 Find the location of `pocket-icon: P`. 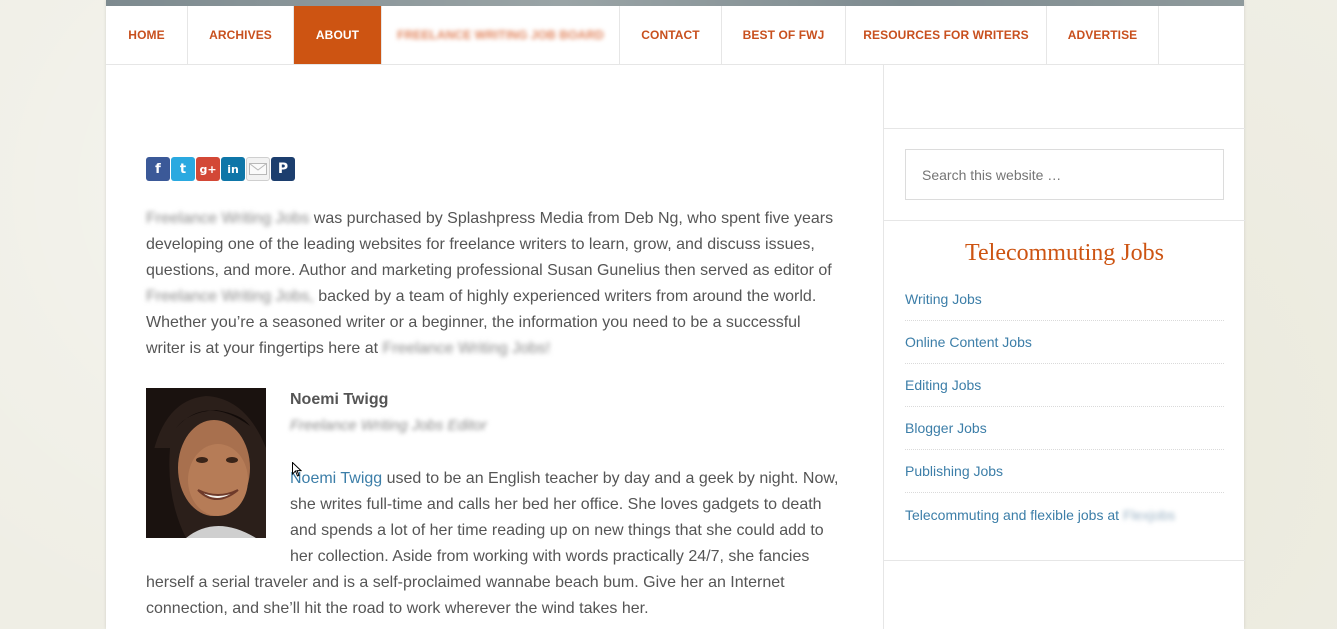

pocket-icon: P is located at coordinates (283, 169).